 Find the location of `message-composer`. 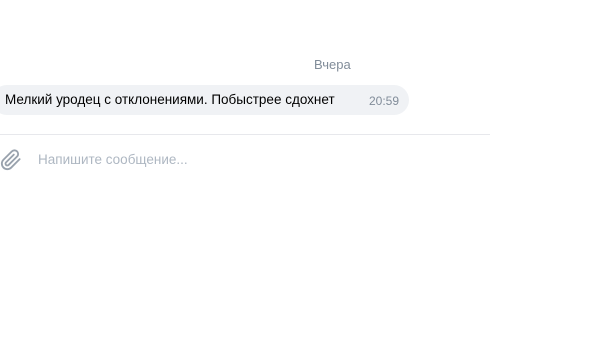

message-composer is located at coordinates (245, 160).